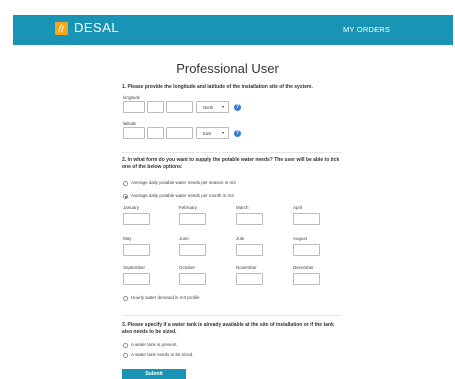 This screenshot has height=379, width=455. I want to click on month-label-august: August, so click(300, 238).